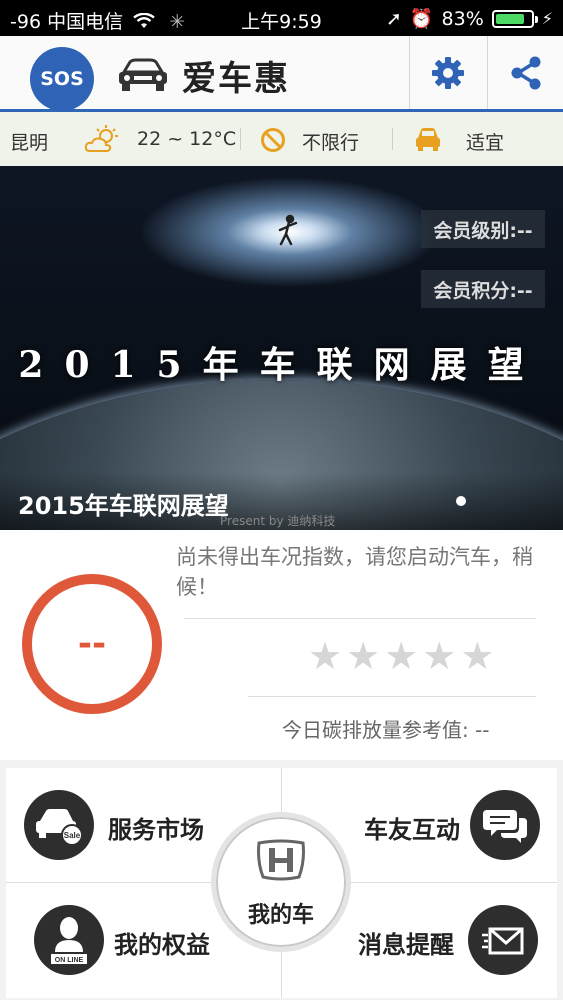 The width and height of the screenshot is (563, 1000). Describe the element at coordinates (331, 143) in the screenshot. I see `traffic-restriction: 不限行` at that location.